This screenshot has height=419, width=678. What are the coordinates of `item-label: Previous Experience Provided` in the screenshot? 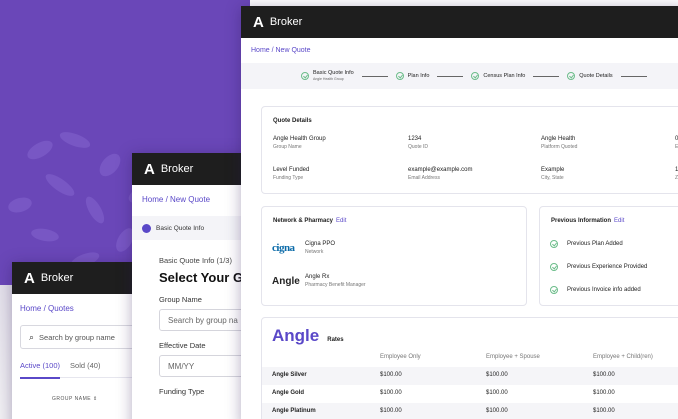 It's located at (607, 267).